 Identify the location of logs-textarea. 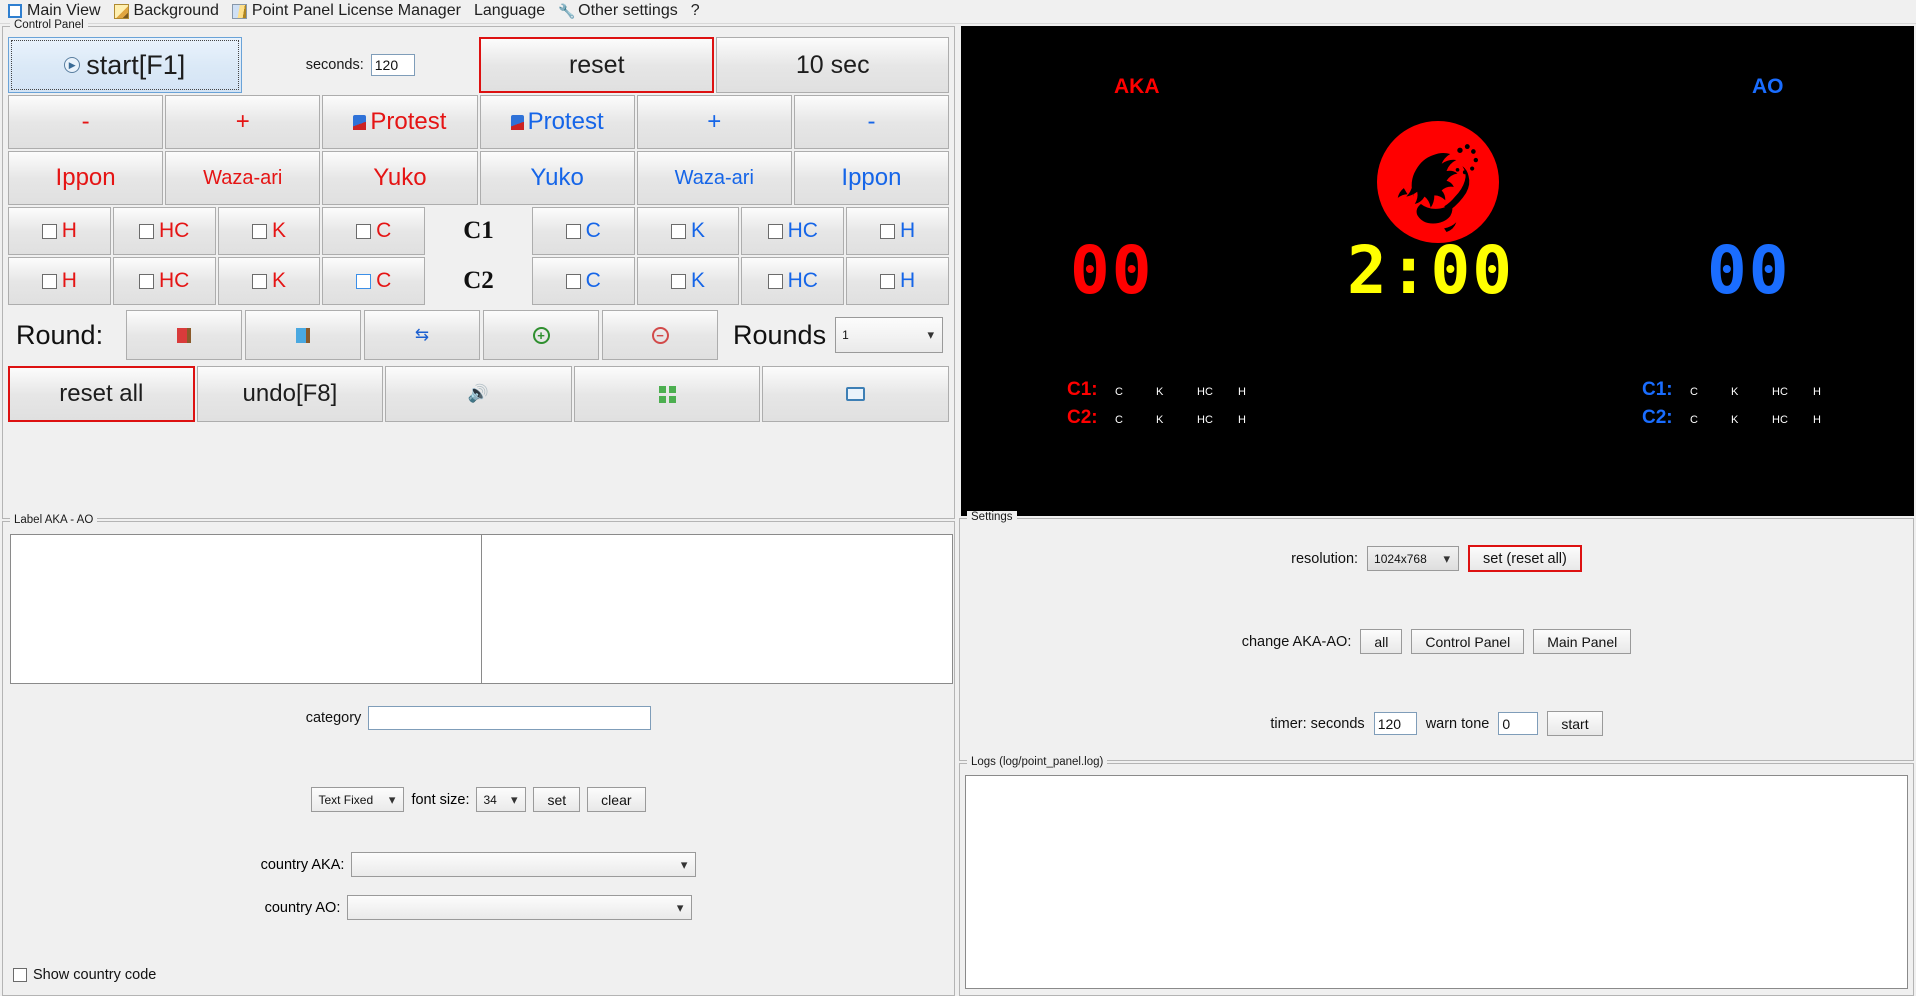
(1436, 882).